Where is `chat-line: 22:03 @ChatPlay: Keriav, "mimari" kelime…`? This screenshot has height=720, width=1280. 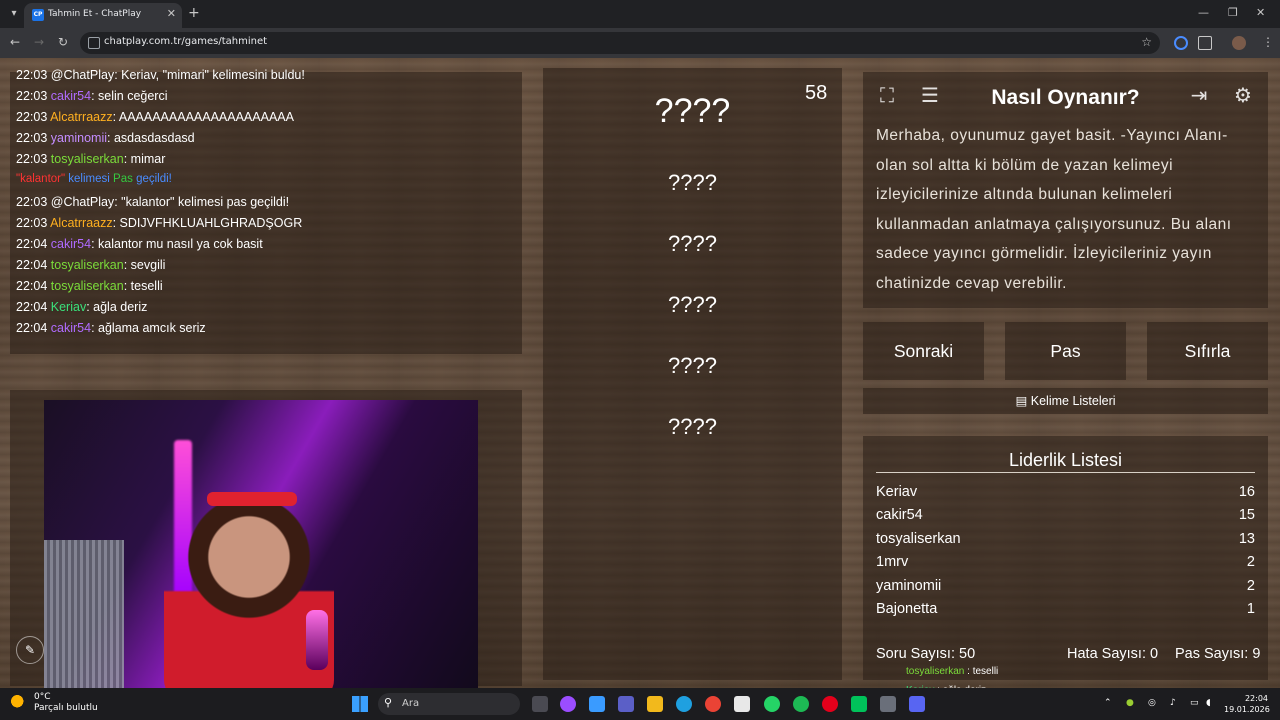
chat-line: 22:03 @ChatPlay: Keriav, "mimari" kelime… is located at coordinates (160, 75).